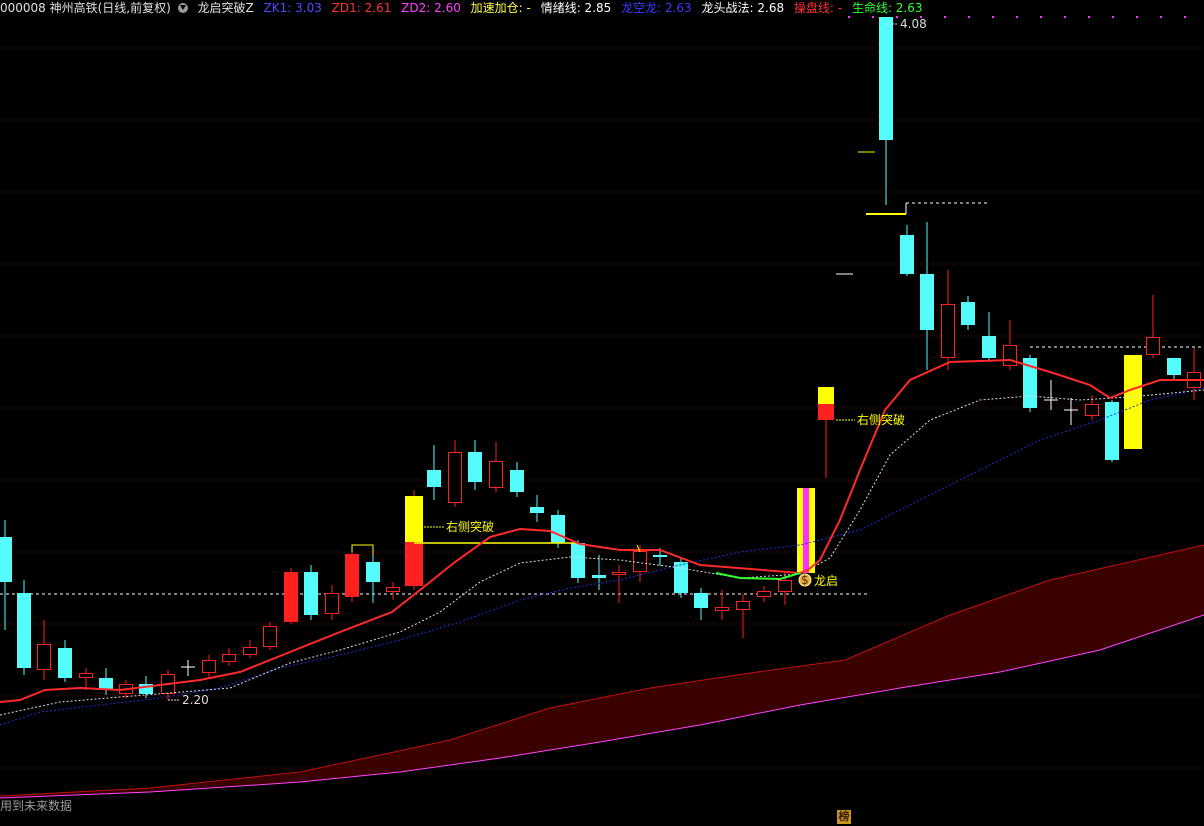 This screenshot has height=826, width=1204. Describe the element at coordinates (292, 8) in the screenshot. I see `indicator-value-zk1: ZK1: 3.03` at that location.